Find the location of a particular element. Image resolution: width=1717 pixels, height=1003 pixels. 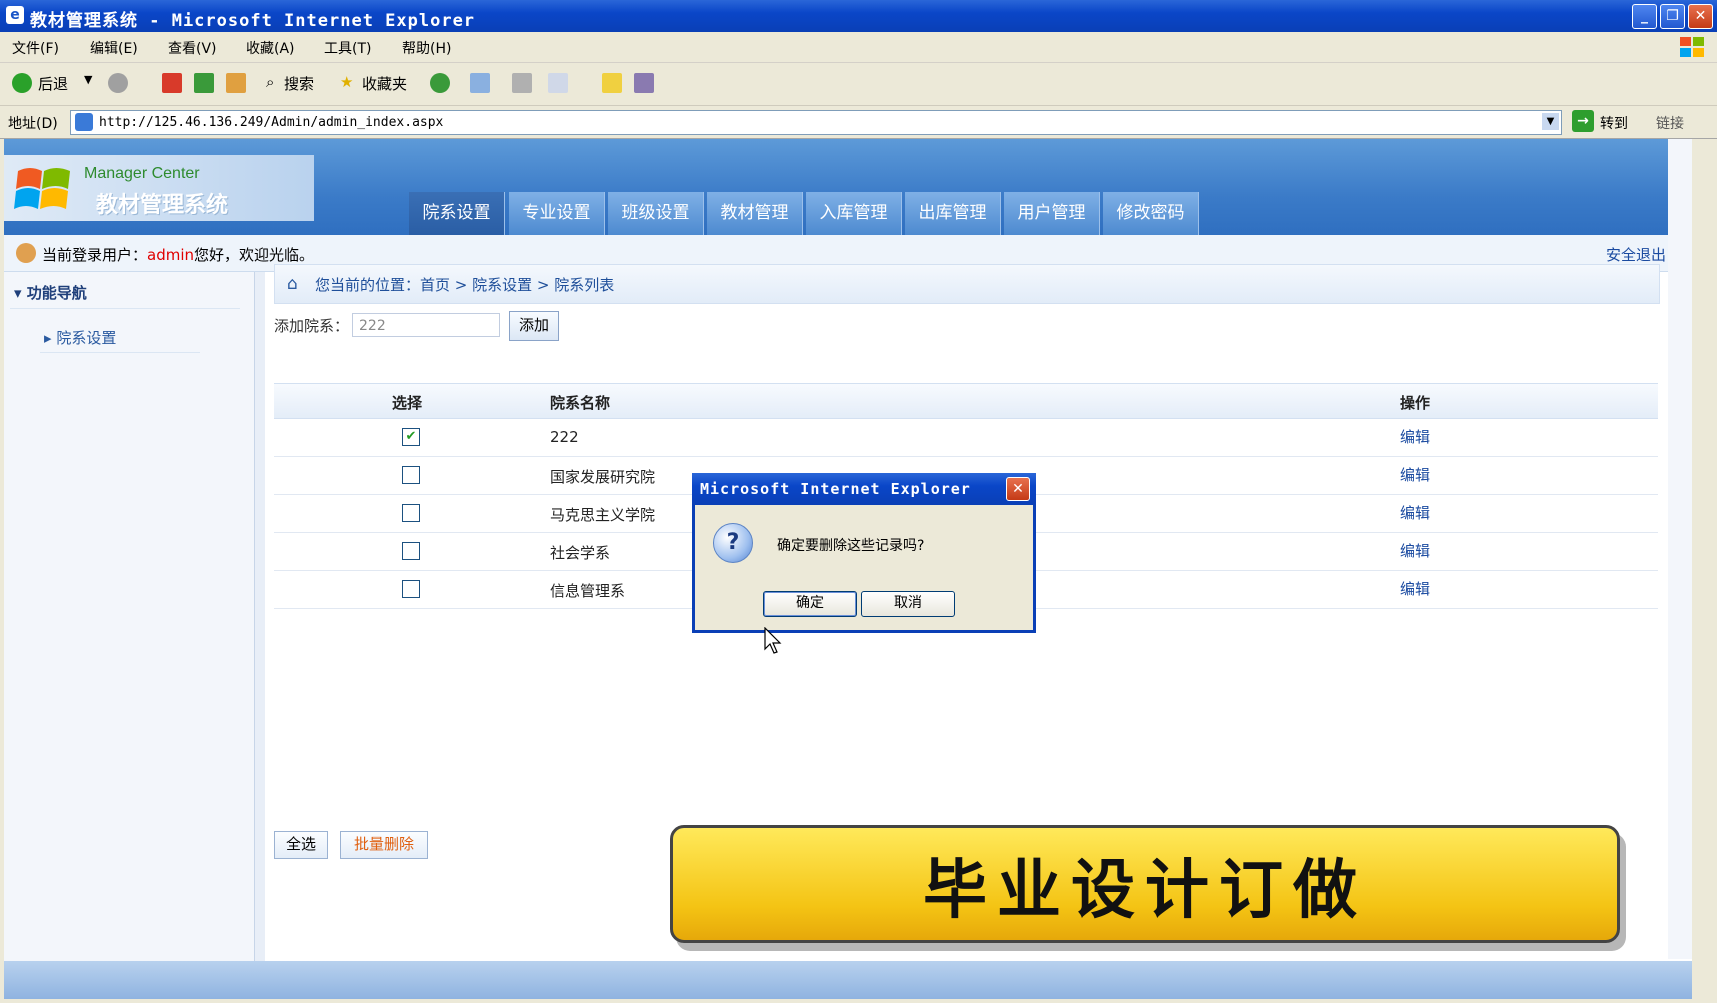

address-label: 地址(D) is located at coordinates (33, 124).